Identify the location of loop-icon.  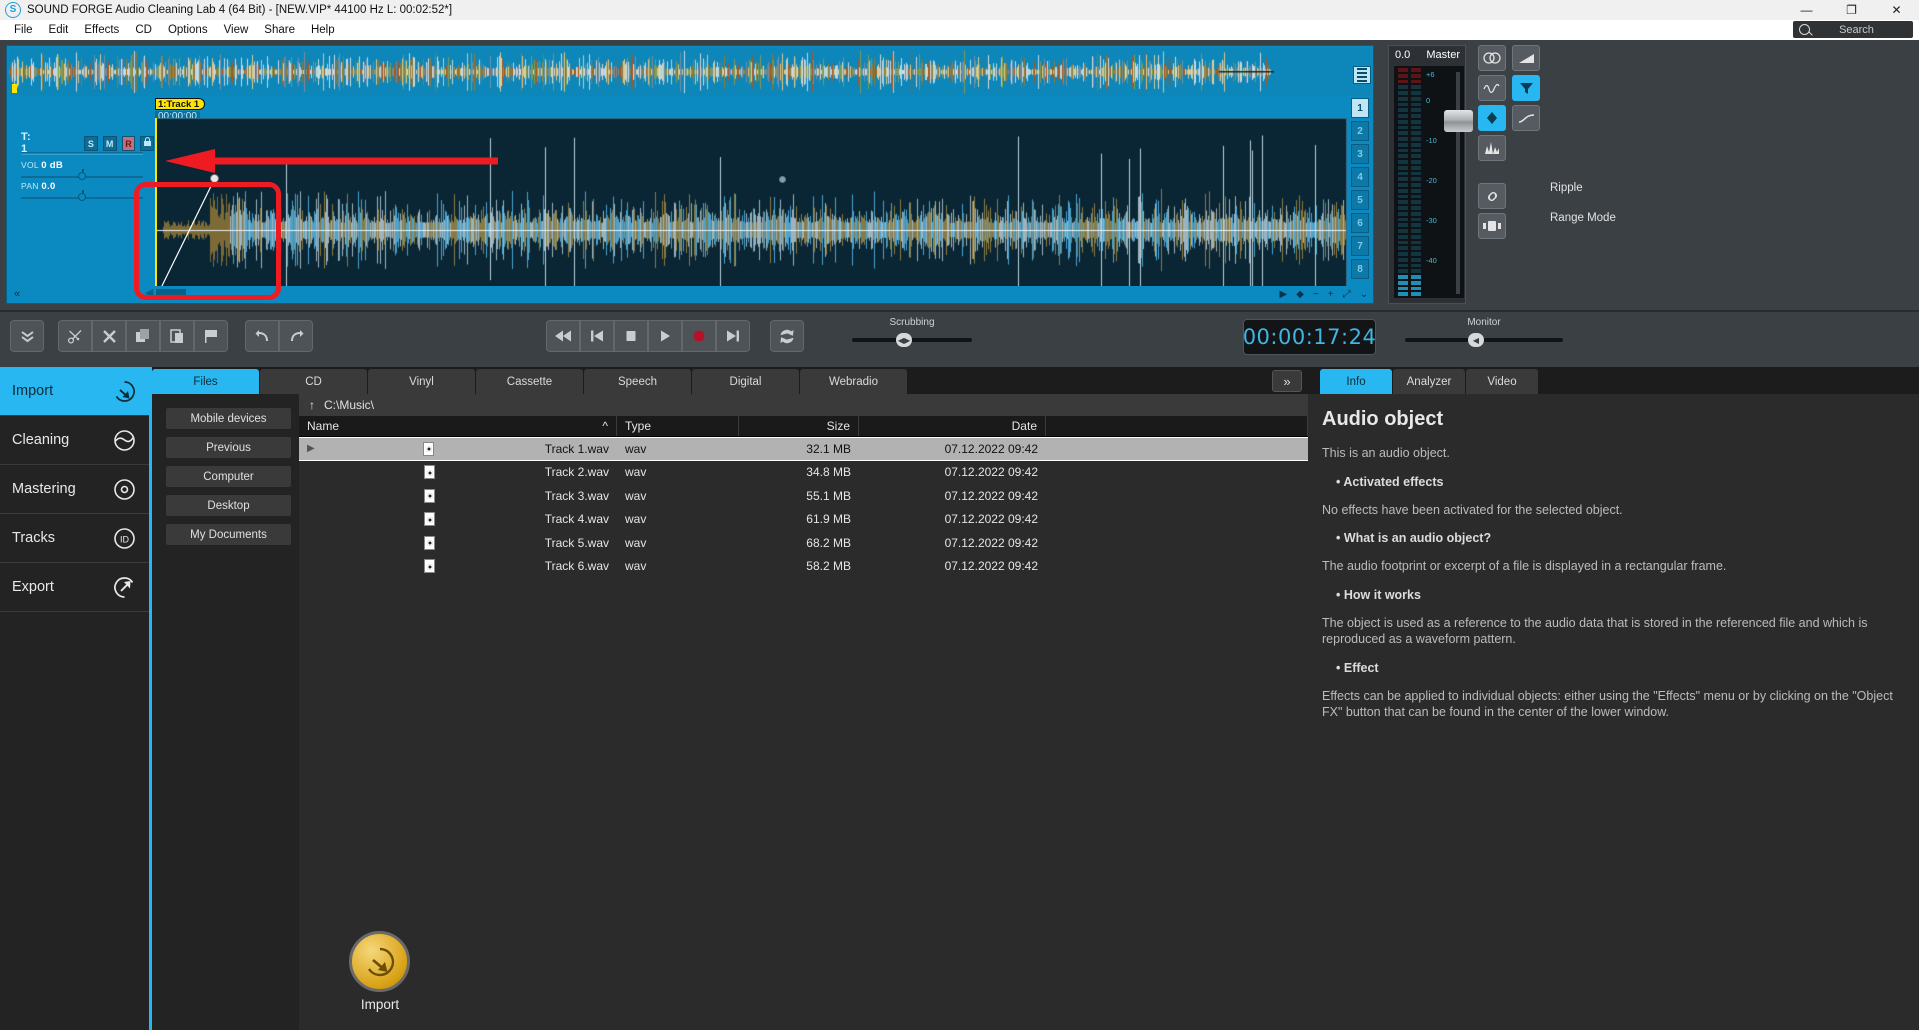
(787, 336).